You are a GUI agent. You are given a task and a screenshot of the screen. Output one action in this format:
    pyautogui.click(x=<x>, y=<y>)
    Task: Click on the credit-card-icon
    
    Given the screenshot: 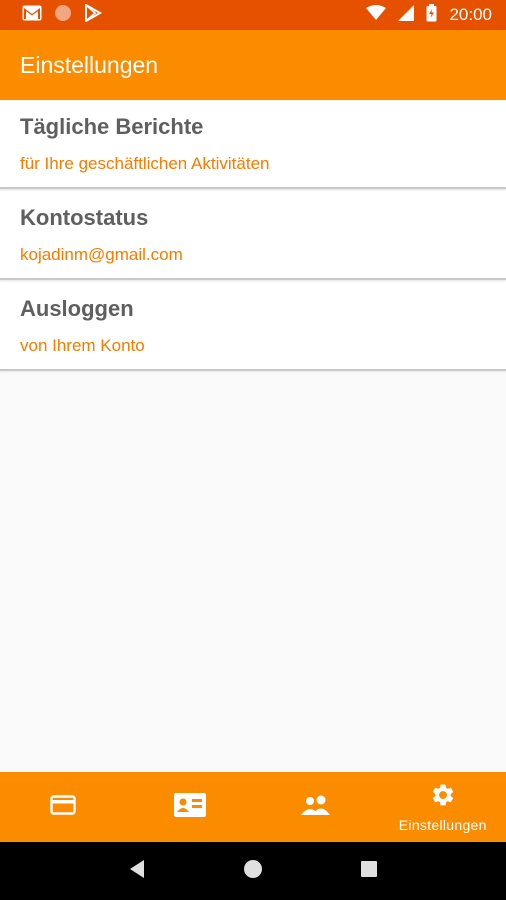 What is the action you would take?
    pyautogui.click(x=63, y=807)
    